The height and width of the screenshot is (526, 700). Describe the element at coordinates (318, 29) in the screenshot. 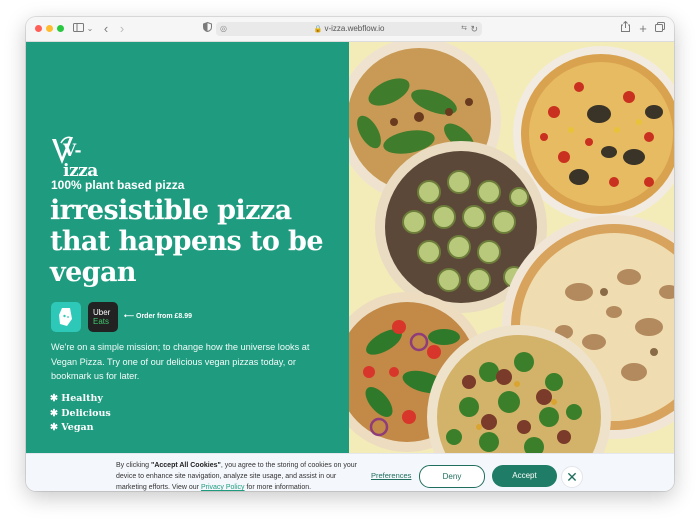

I see `lock-icon: 🔒` at that location.